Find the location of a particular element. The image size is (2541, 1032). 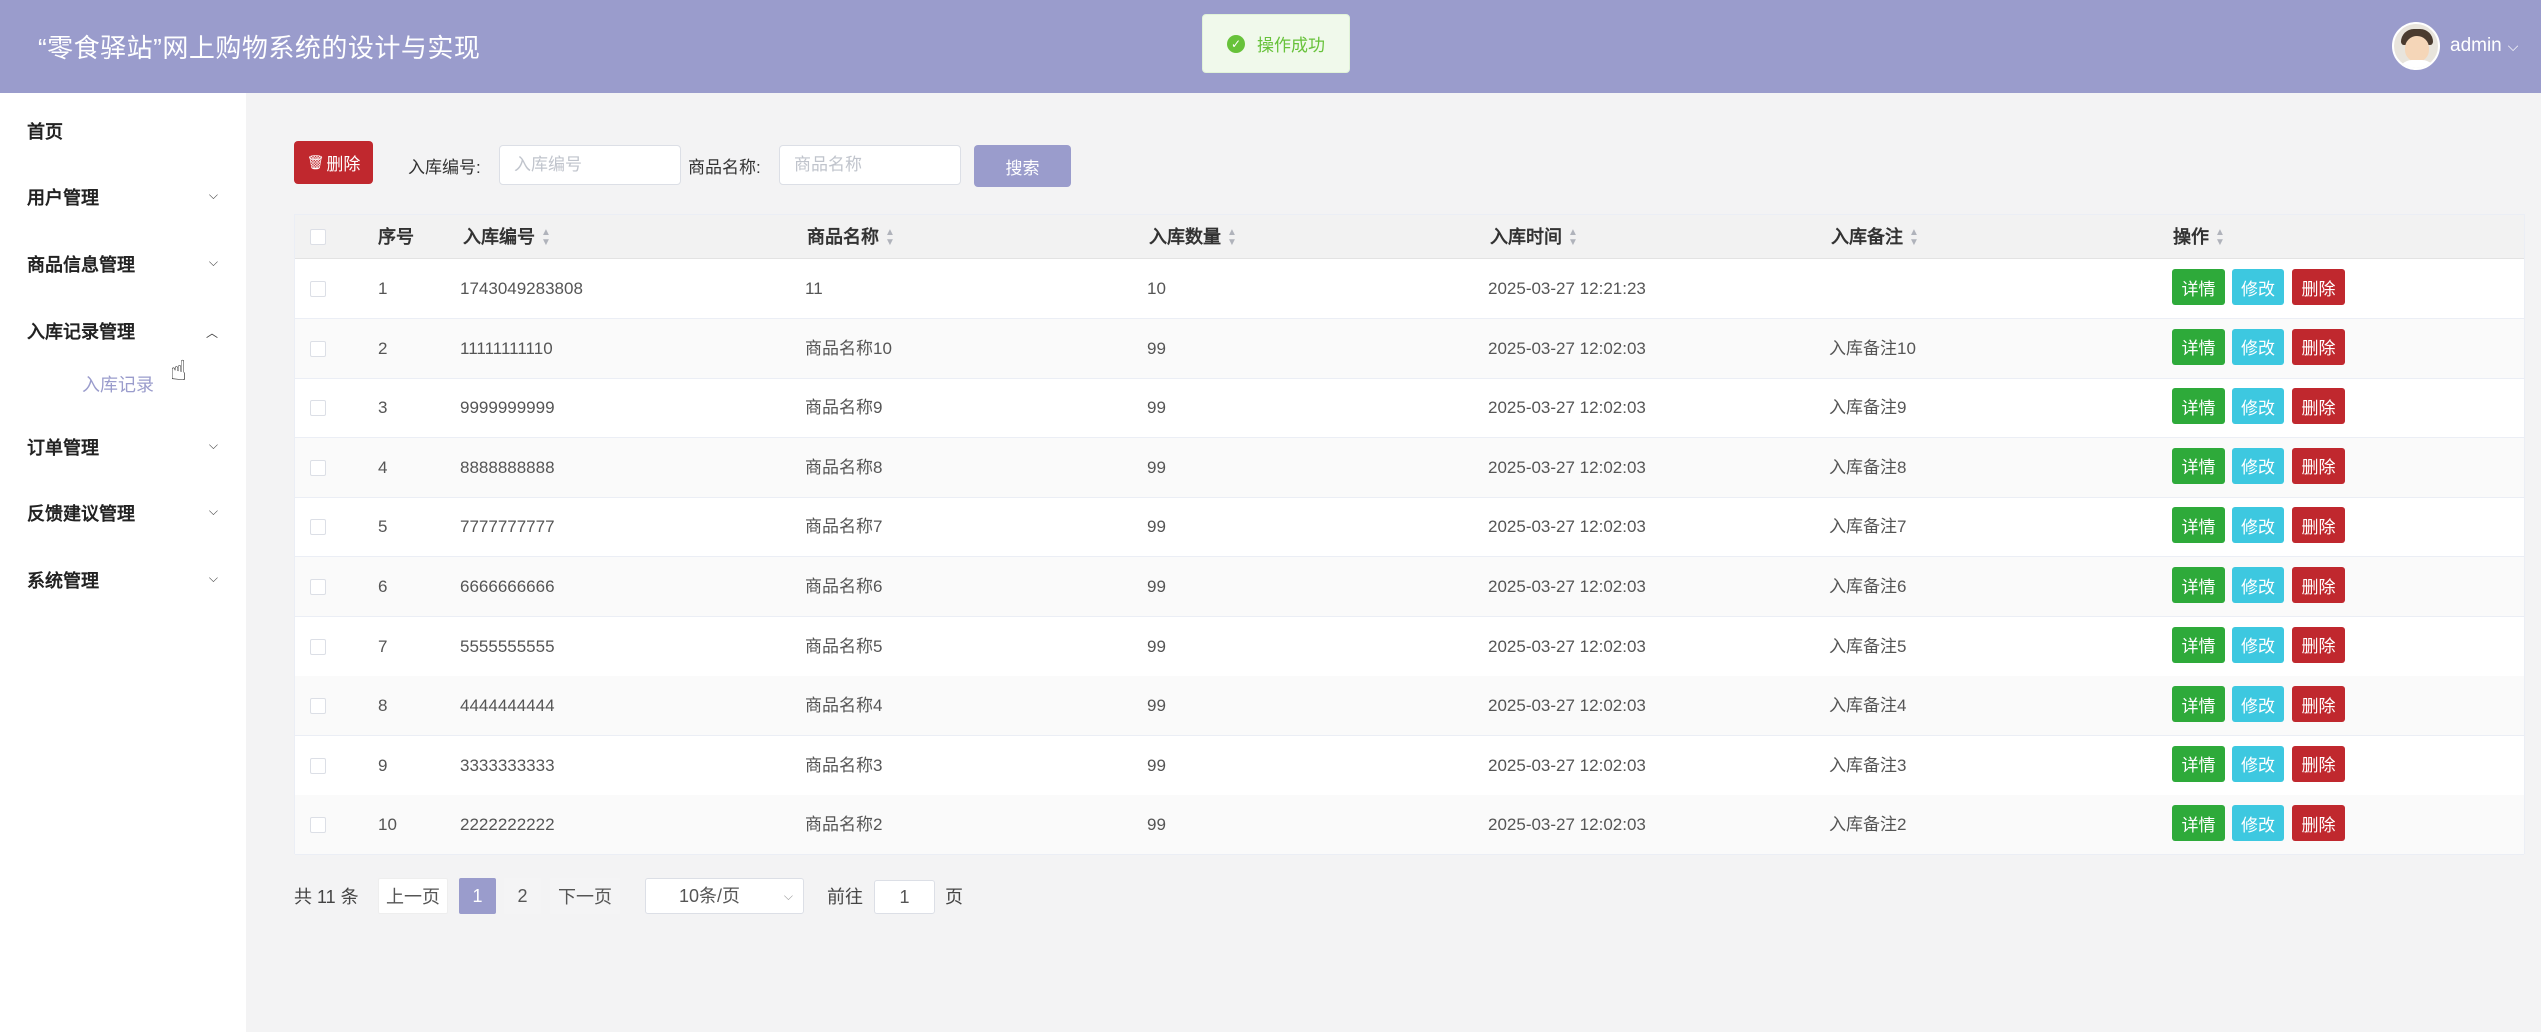

search-button: 搜索 is located at coordinates (1022, 166).